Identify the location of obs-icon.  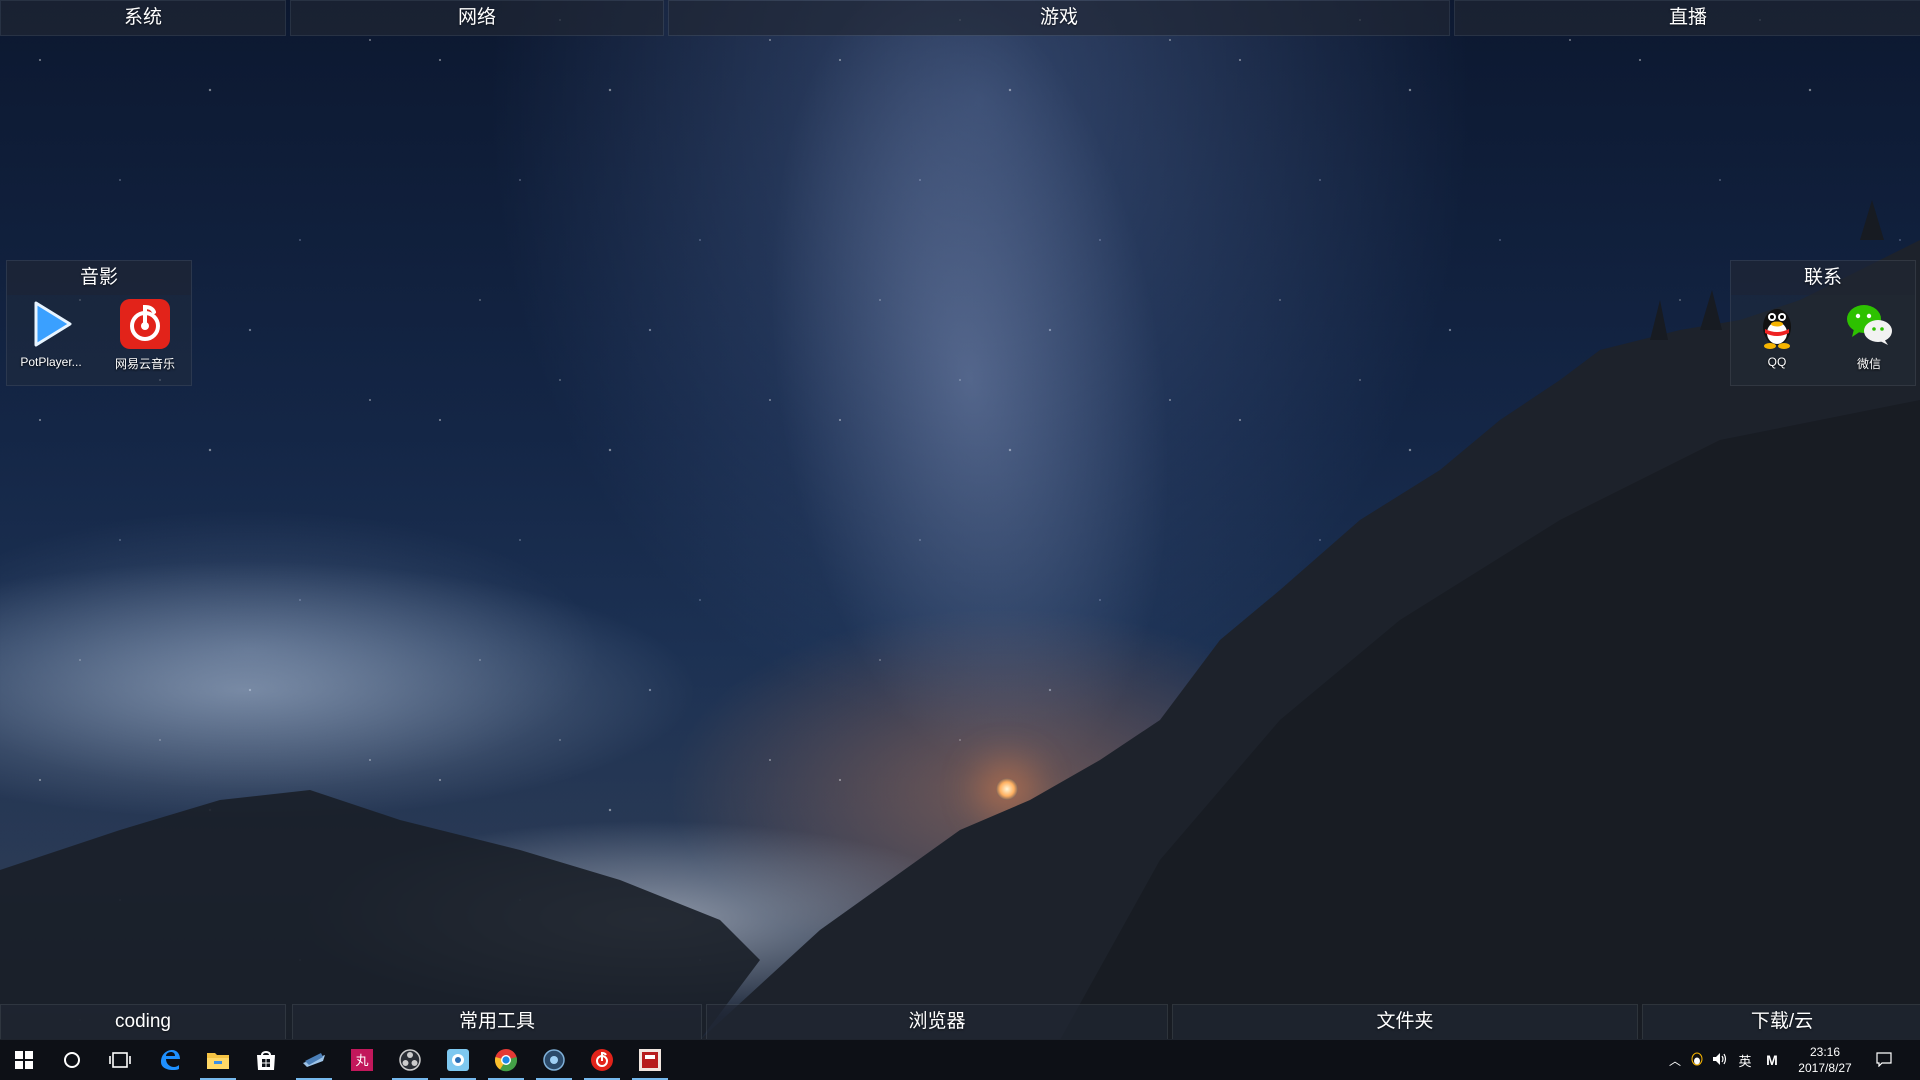
(410, 1060).